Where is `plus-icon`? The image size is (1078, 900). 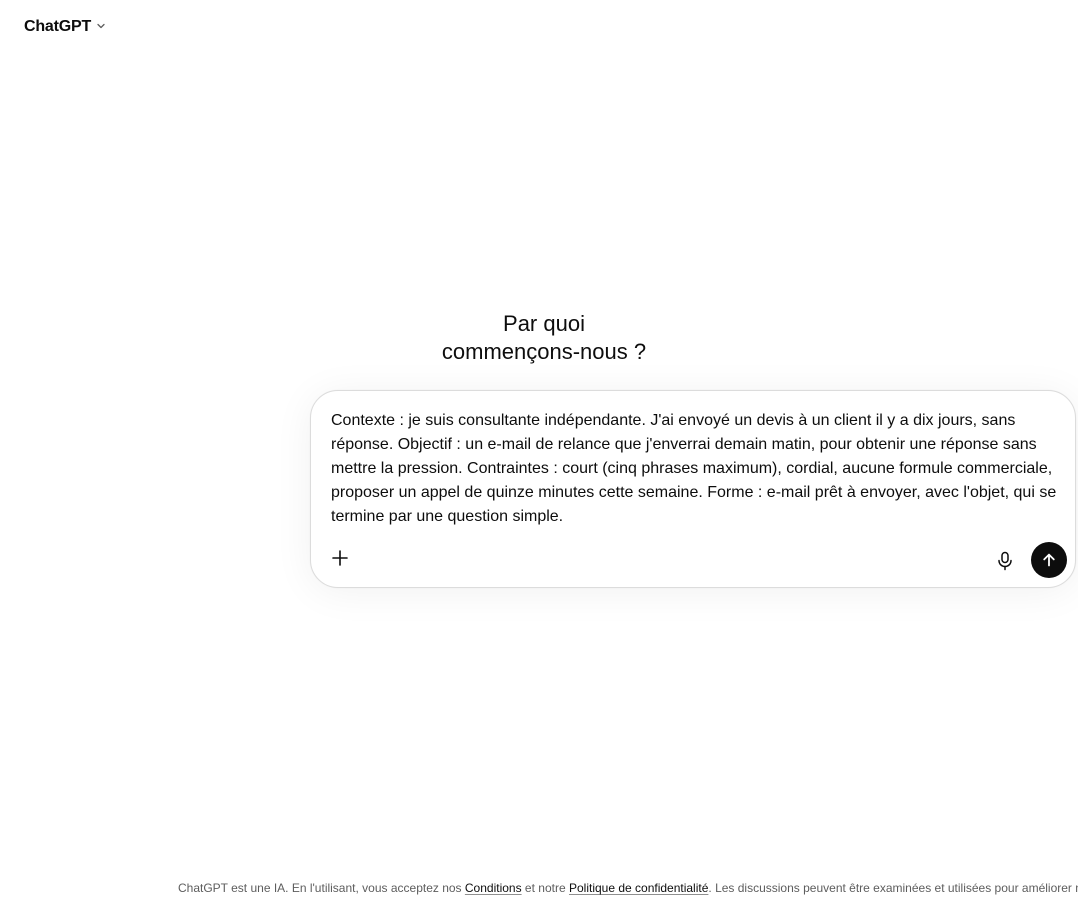
plus-icon is located at coordinates (340, 558).